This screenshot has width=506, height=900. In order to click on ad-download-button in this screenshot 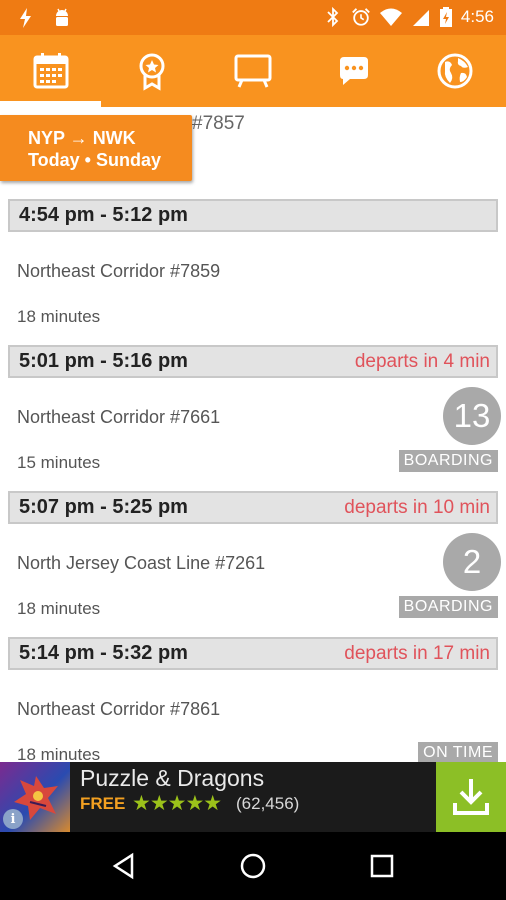, I will do `click(471, 797)`.